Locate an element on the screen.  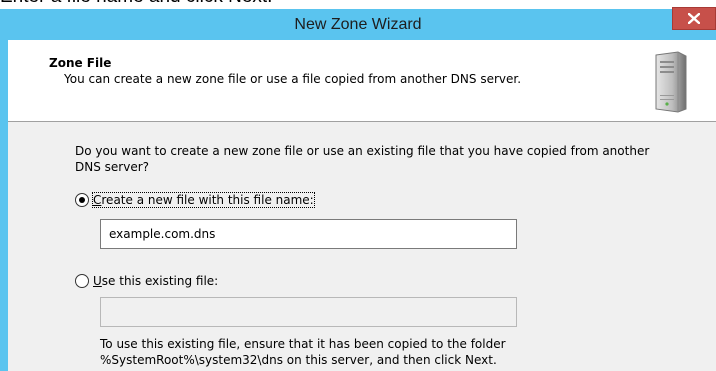
existing-file-input is located at coordinates (308, 312).